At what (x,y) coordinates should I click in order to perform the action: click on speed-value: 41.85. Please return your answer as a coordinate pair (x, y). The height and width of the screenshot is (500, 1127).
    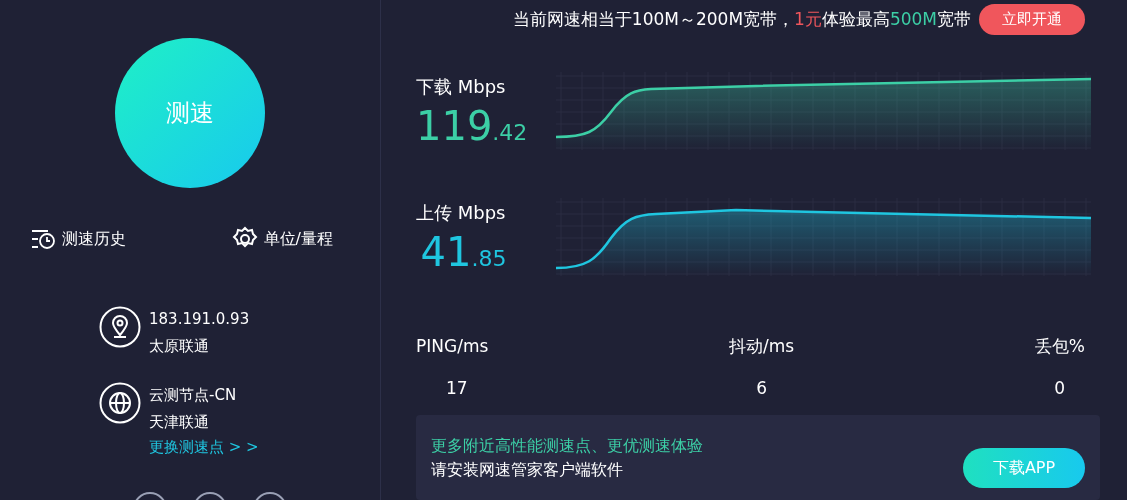
    Looking at the image, I should click on (463, 253).